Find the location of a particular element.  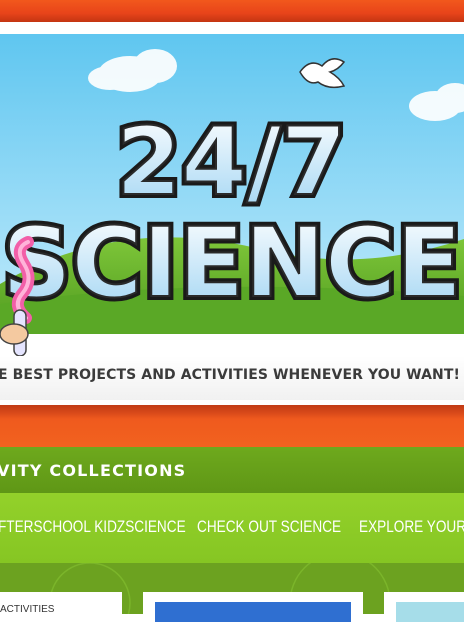

orange-divider is located at coordinates (232, 426).